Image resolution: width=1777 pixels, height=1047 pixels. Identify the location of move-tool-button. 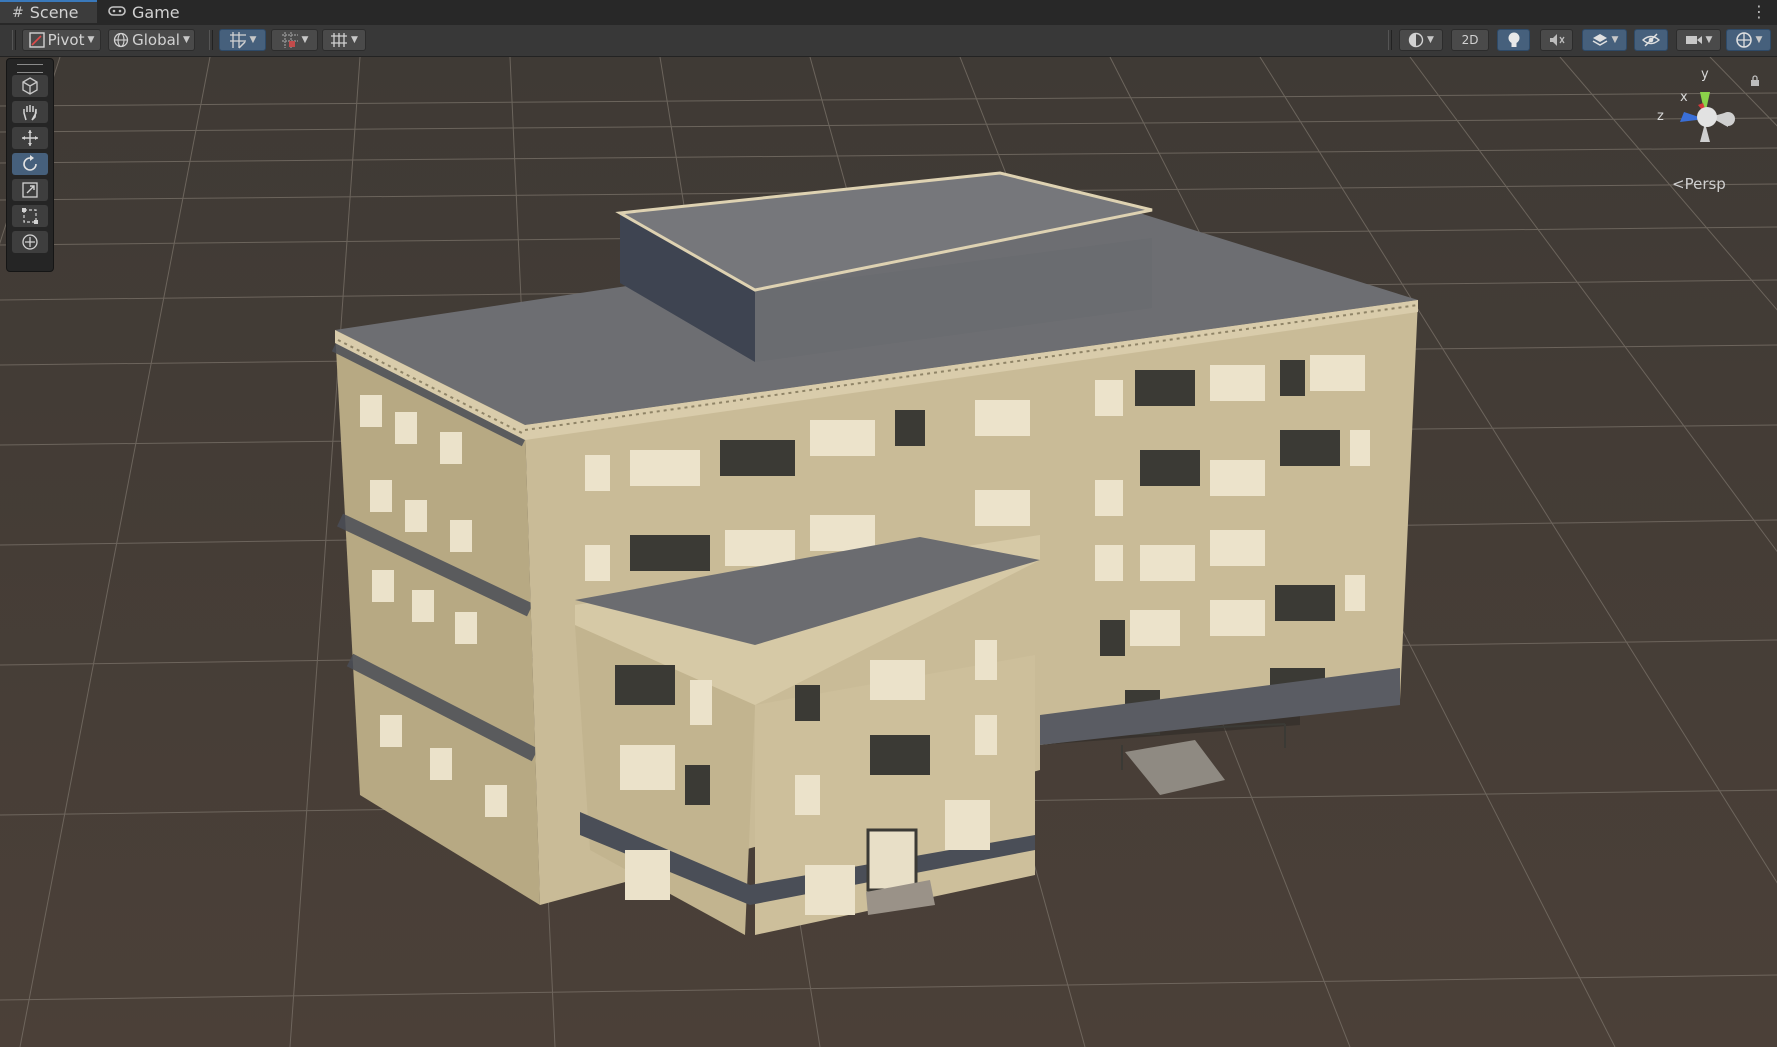
(30, 138).